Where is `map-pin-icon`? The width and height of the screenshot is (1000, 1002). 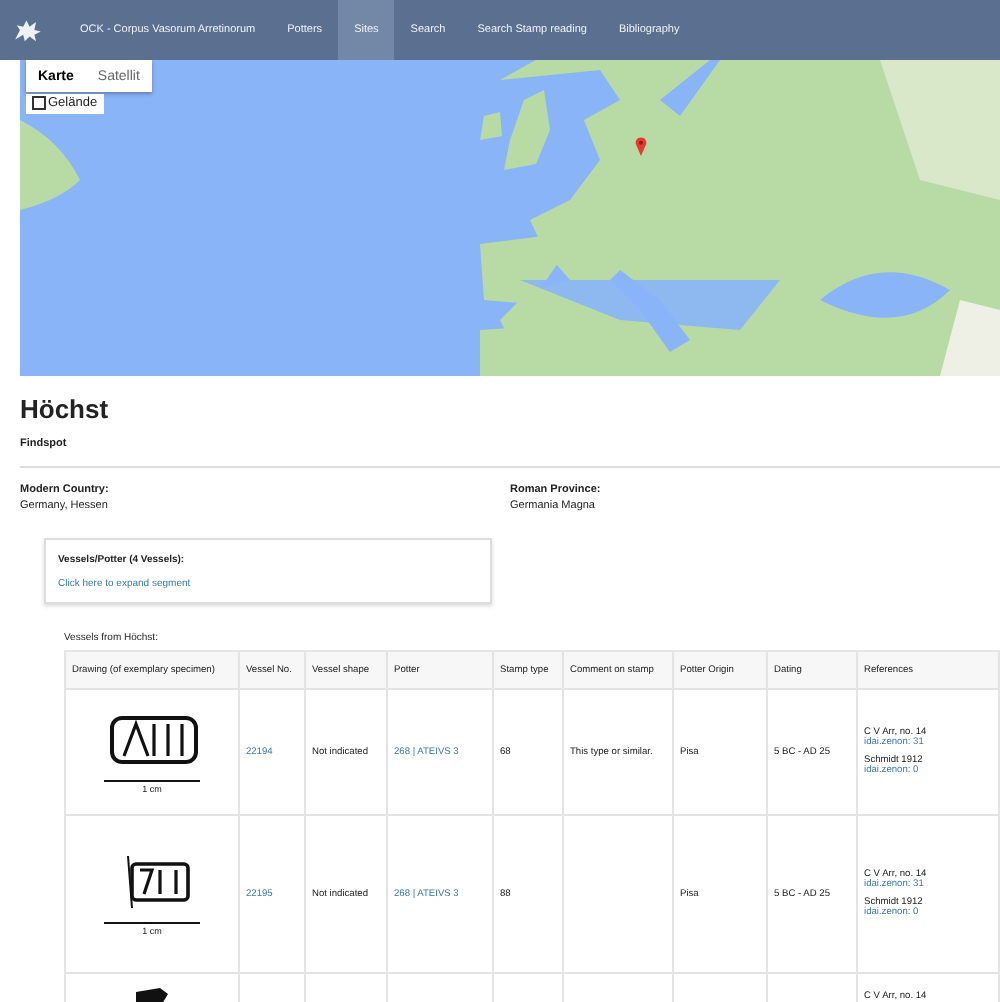
map-pin-icon is located at coordinates (641, 146).